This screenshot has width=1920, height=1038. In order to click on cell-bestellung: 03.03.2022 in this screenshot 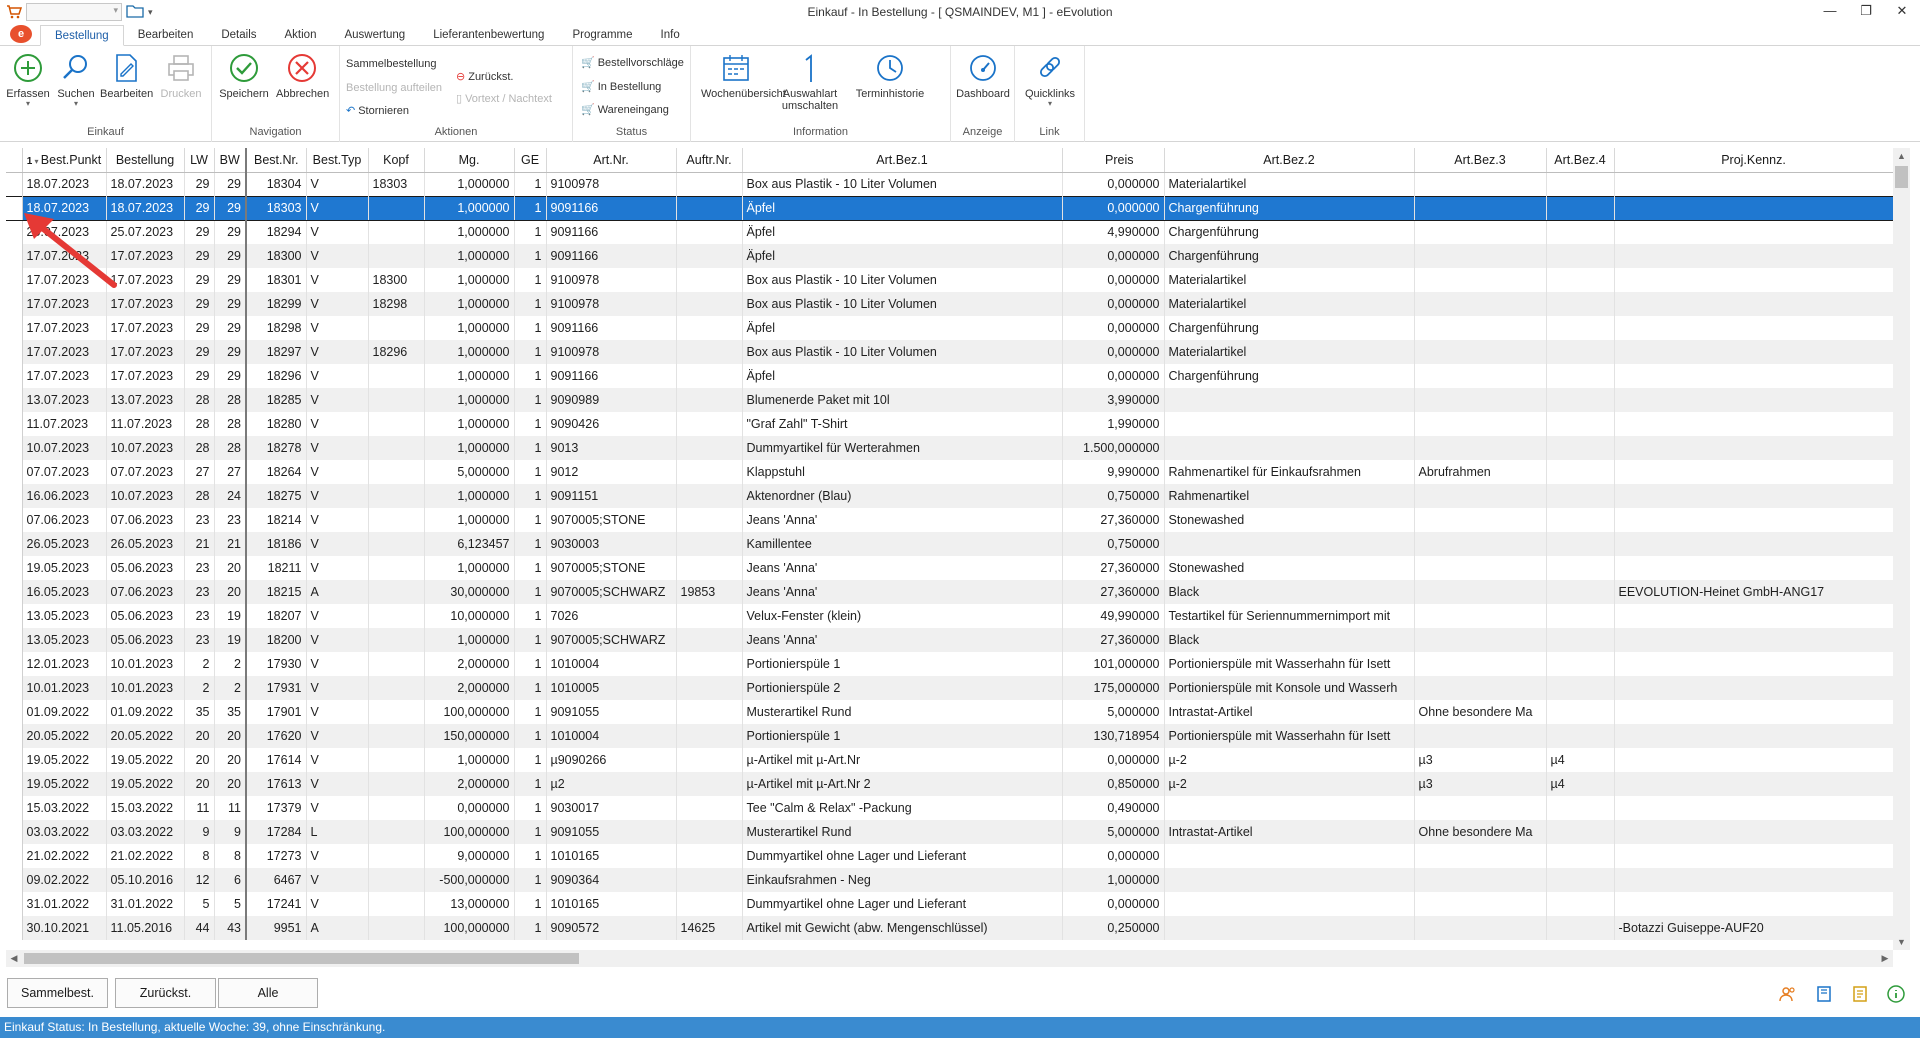, I will do `click(145, 832)`.